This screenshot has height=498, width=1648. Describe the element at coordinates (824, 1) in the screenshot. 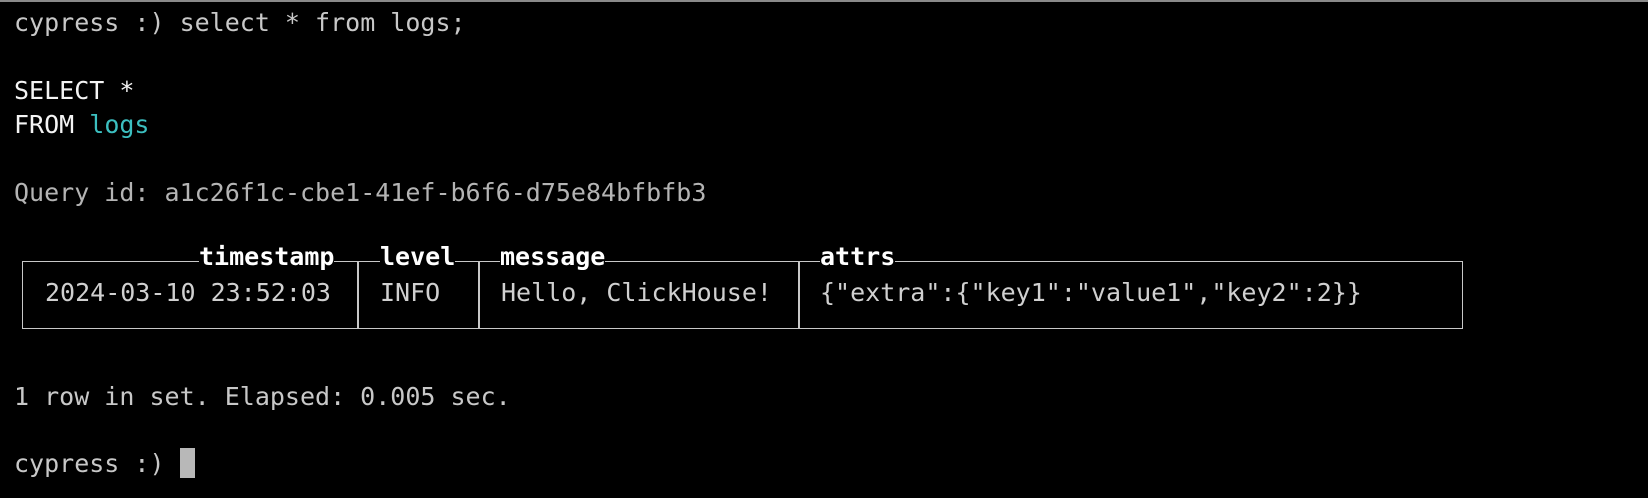

I see `window-top-border` at that location.